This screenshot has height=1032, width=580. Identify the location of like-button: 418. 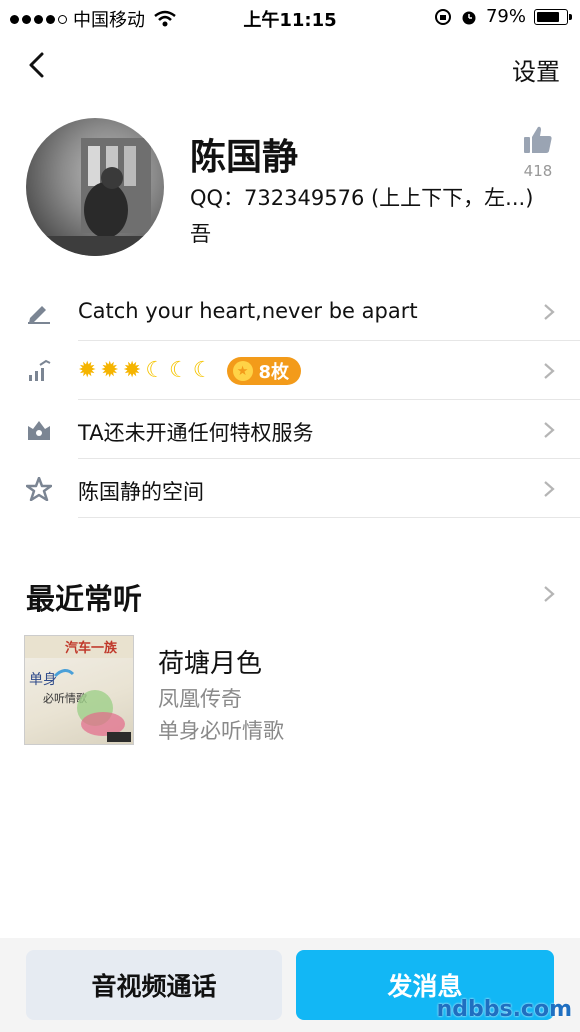
(538, 152).